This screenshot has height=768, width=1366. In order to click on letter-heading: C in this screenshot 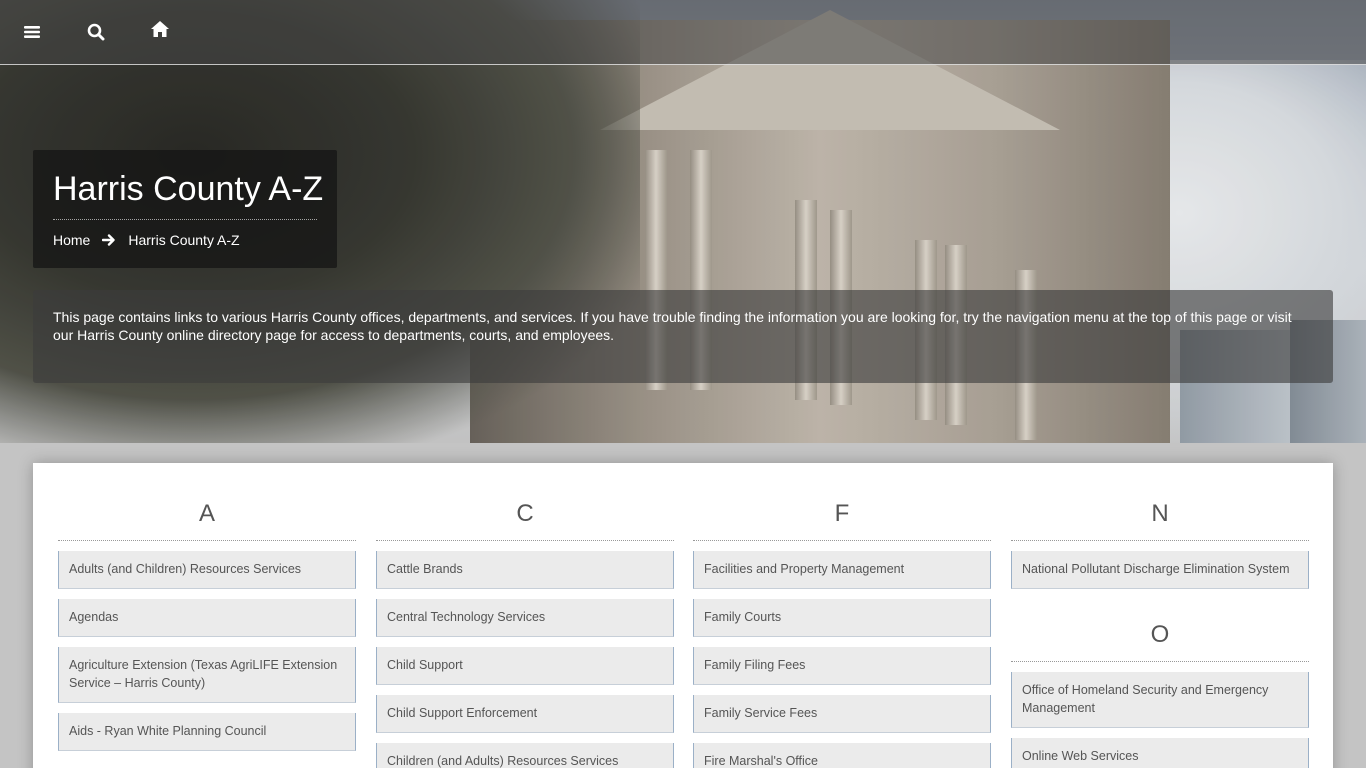, I will do `click(525, 502)`.